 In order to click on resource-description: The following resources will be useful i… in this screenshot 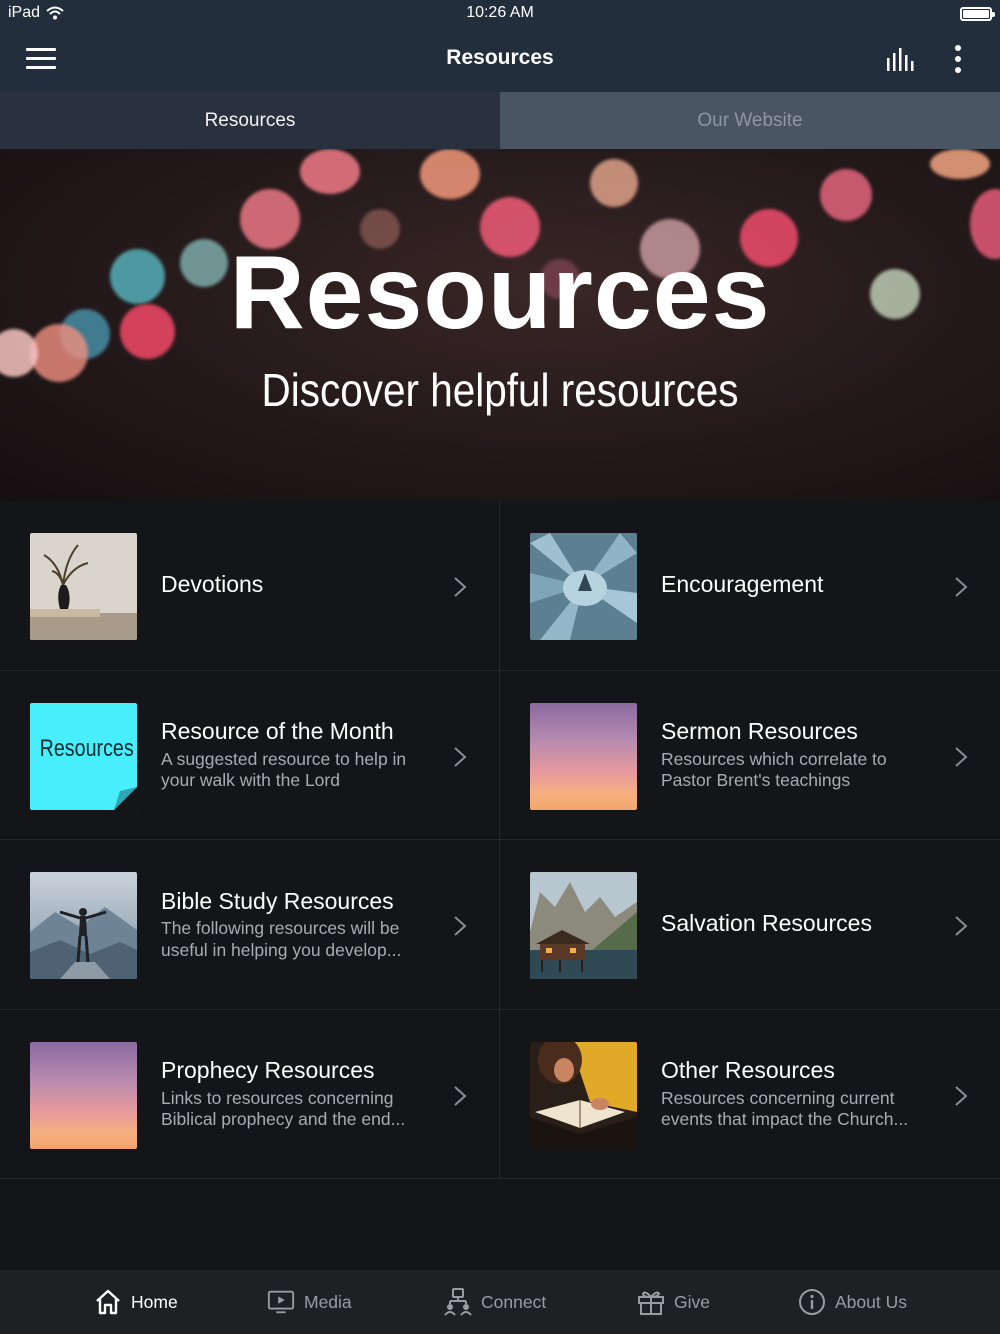, I will do `click(281, 939)`.